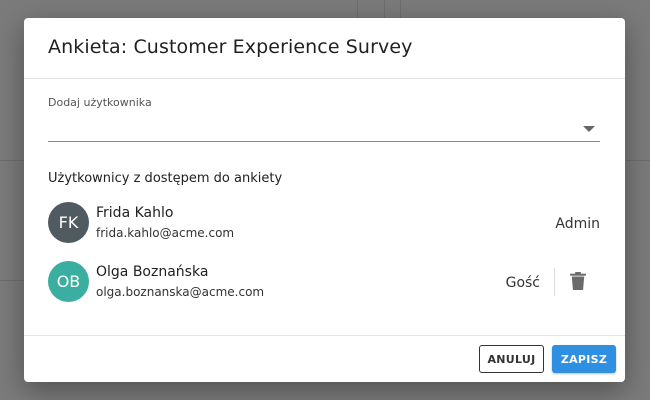 The width and height of the screenshot is (650, 400). I want to click on cancel-button: ANULUJ, so click(511, 359).